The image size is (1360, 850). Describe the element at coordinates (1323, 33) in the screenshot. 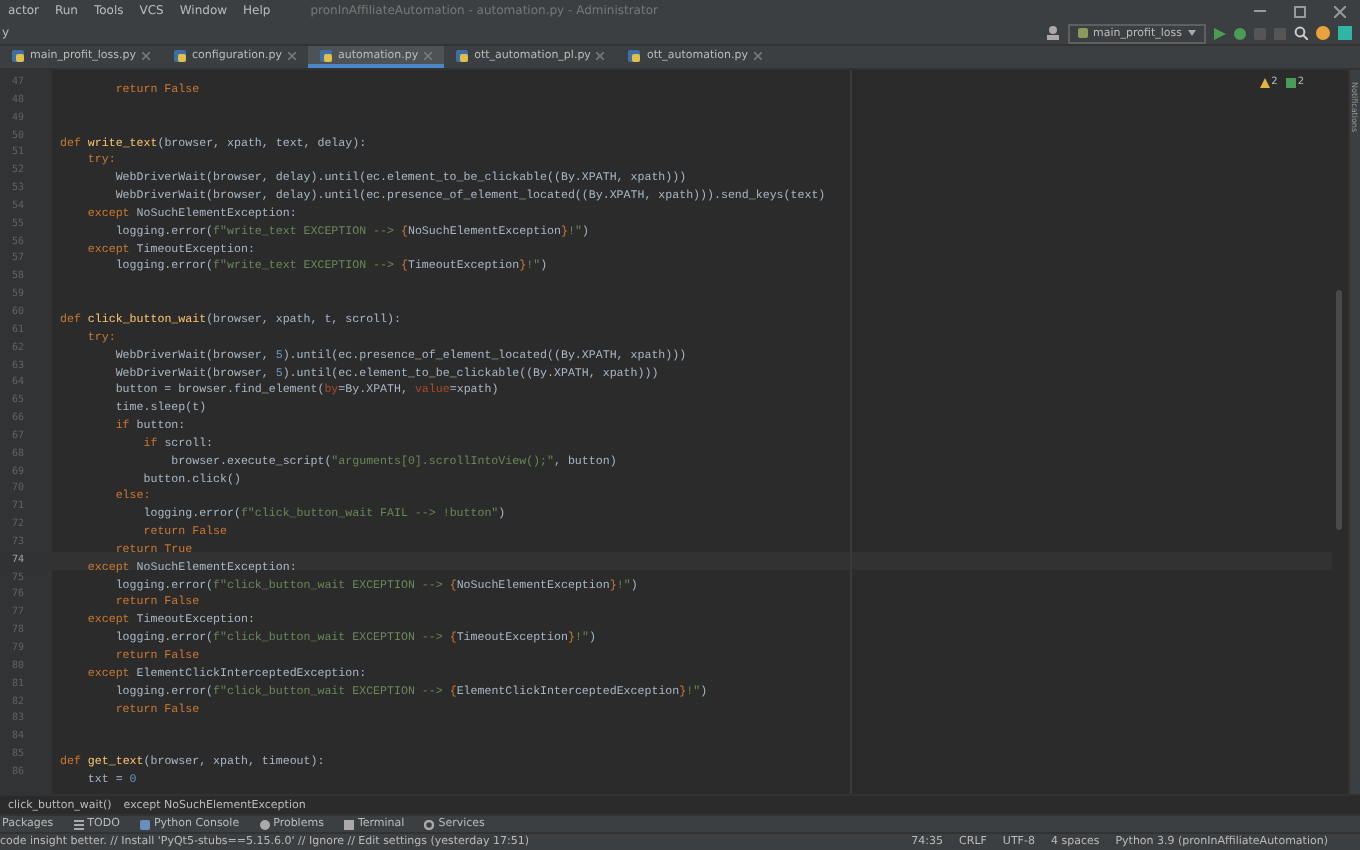

I see `update-icon` at that location.